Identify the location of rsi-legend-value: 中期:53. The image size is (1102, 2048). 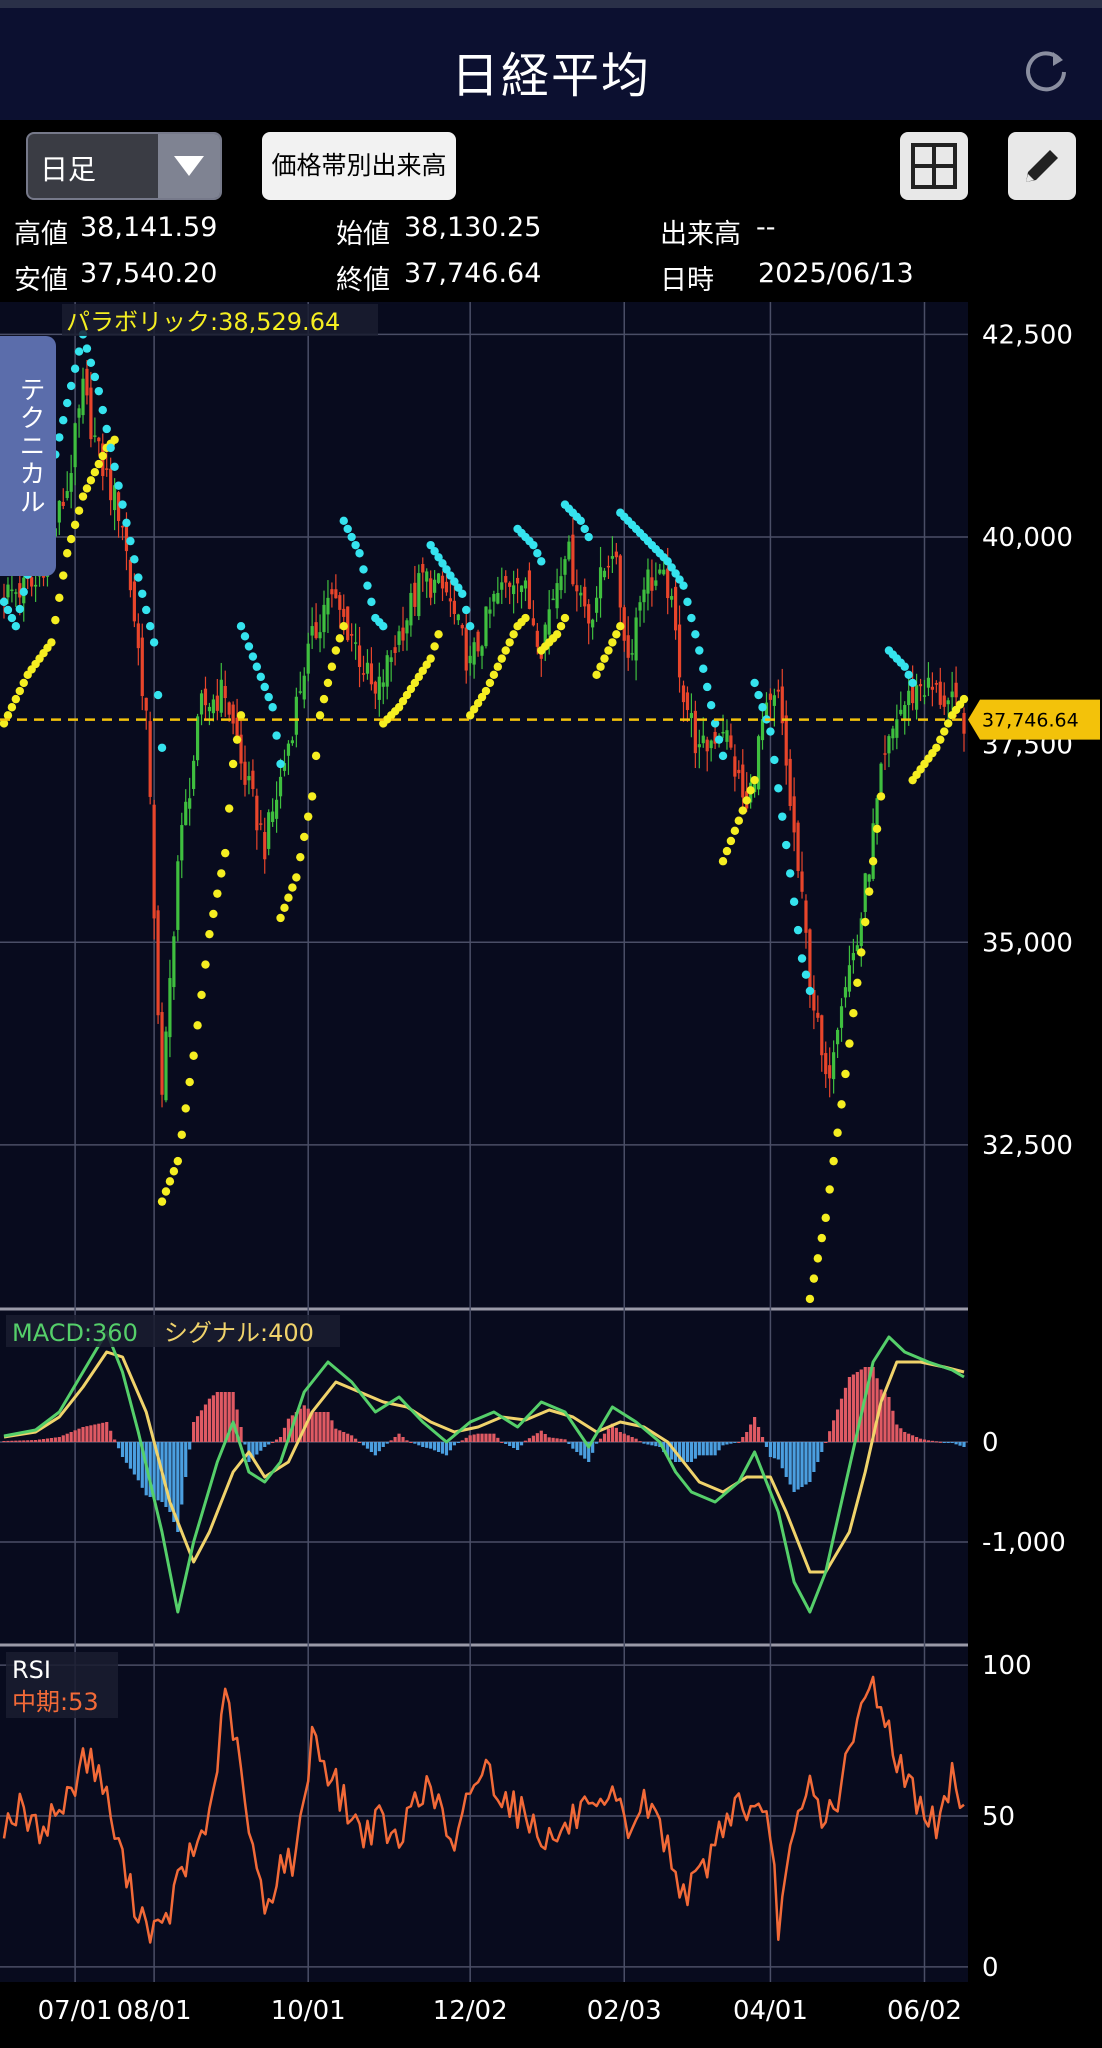
(55, 1702).